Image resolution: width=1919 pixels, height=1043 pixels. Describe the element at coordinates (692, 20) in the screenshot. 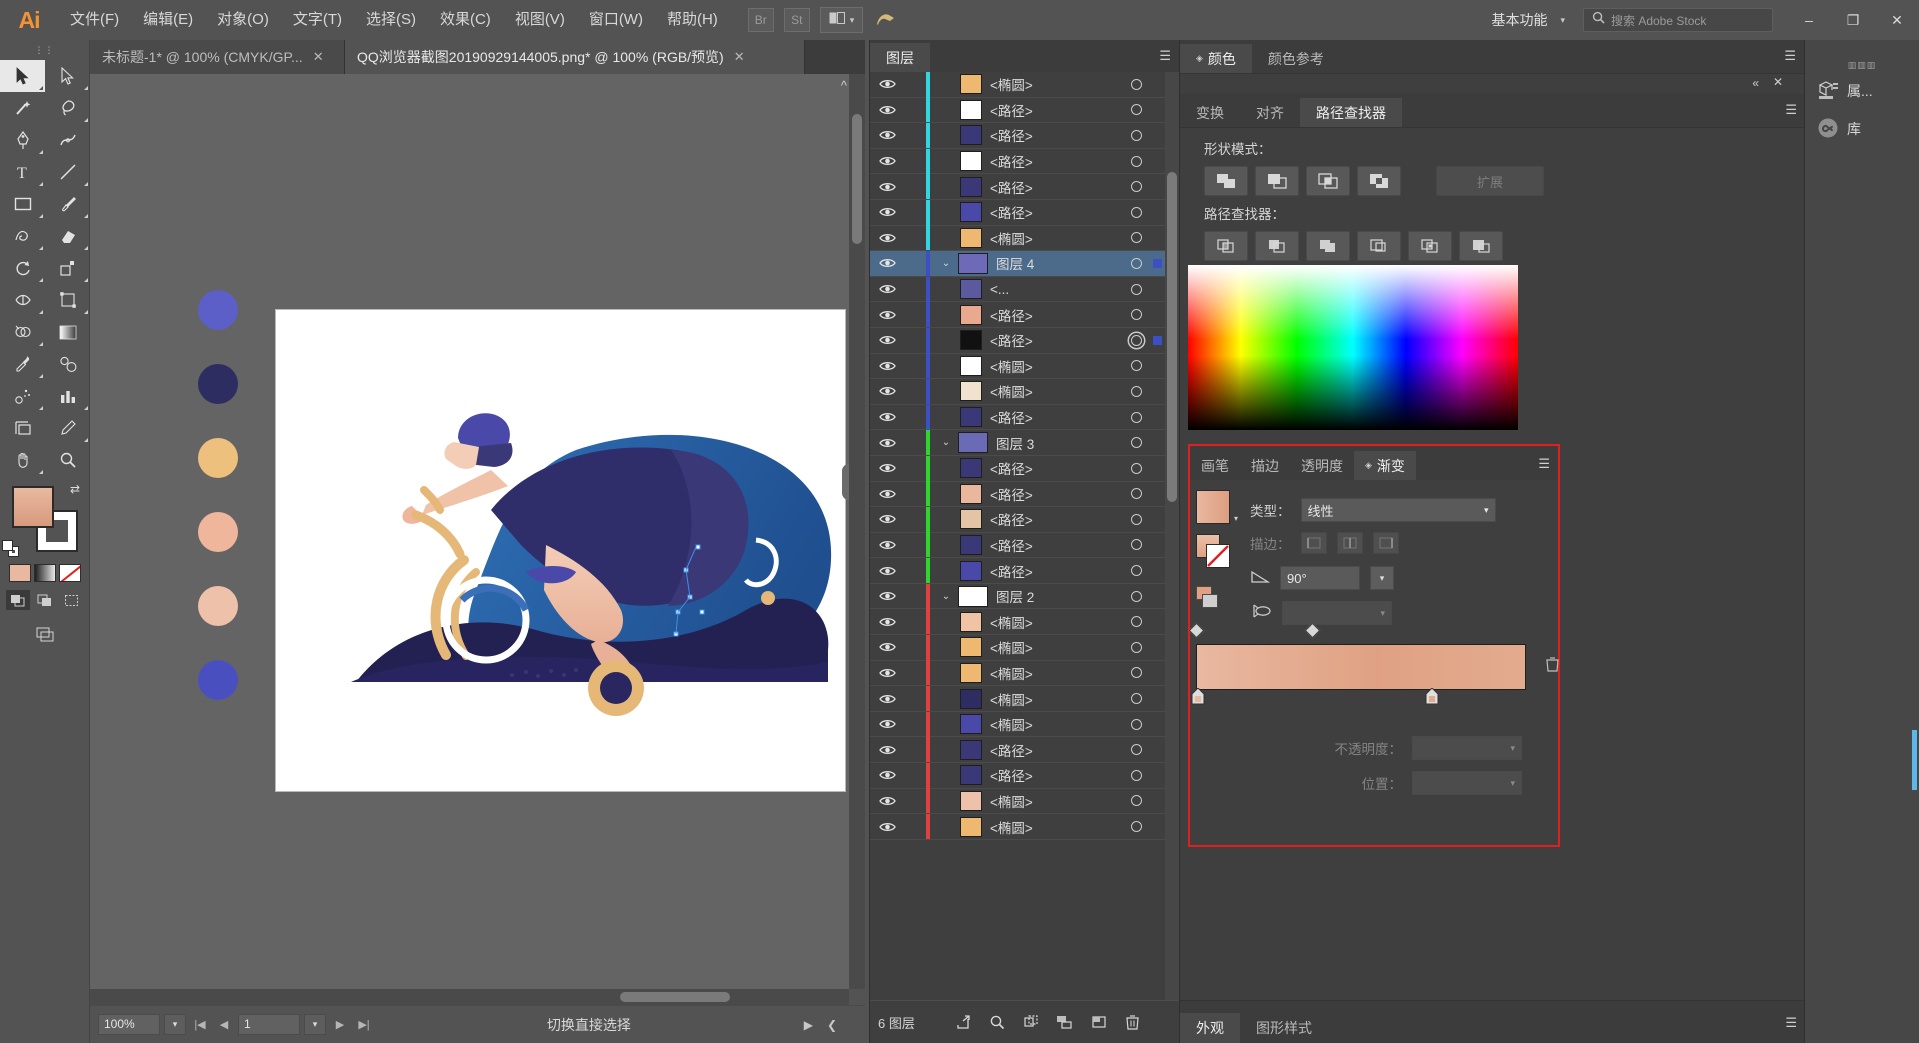

I see `menu-help: 帮助(H)` at that location.